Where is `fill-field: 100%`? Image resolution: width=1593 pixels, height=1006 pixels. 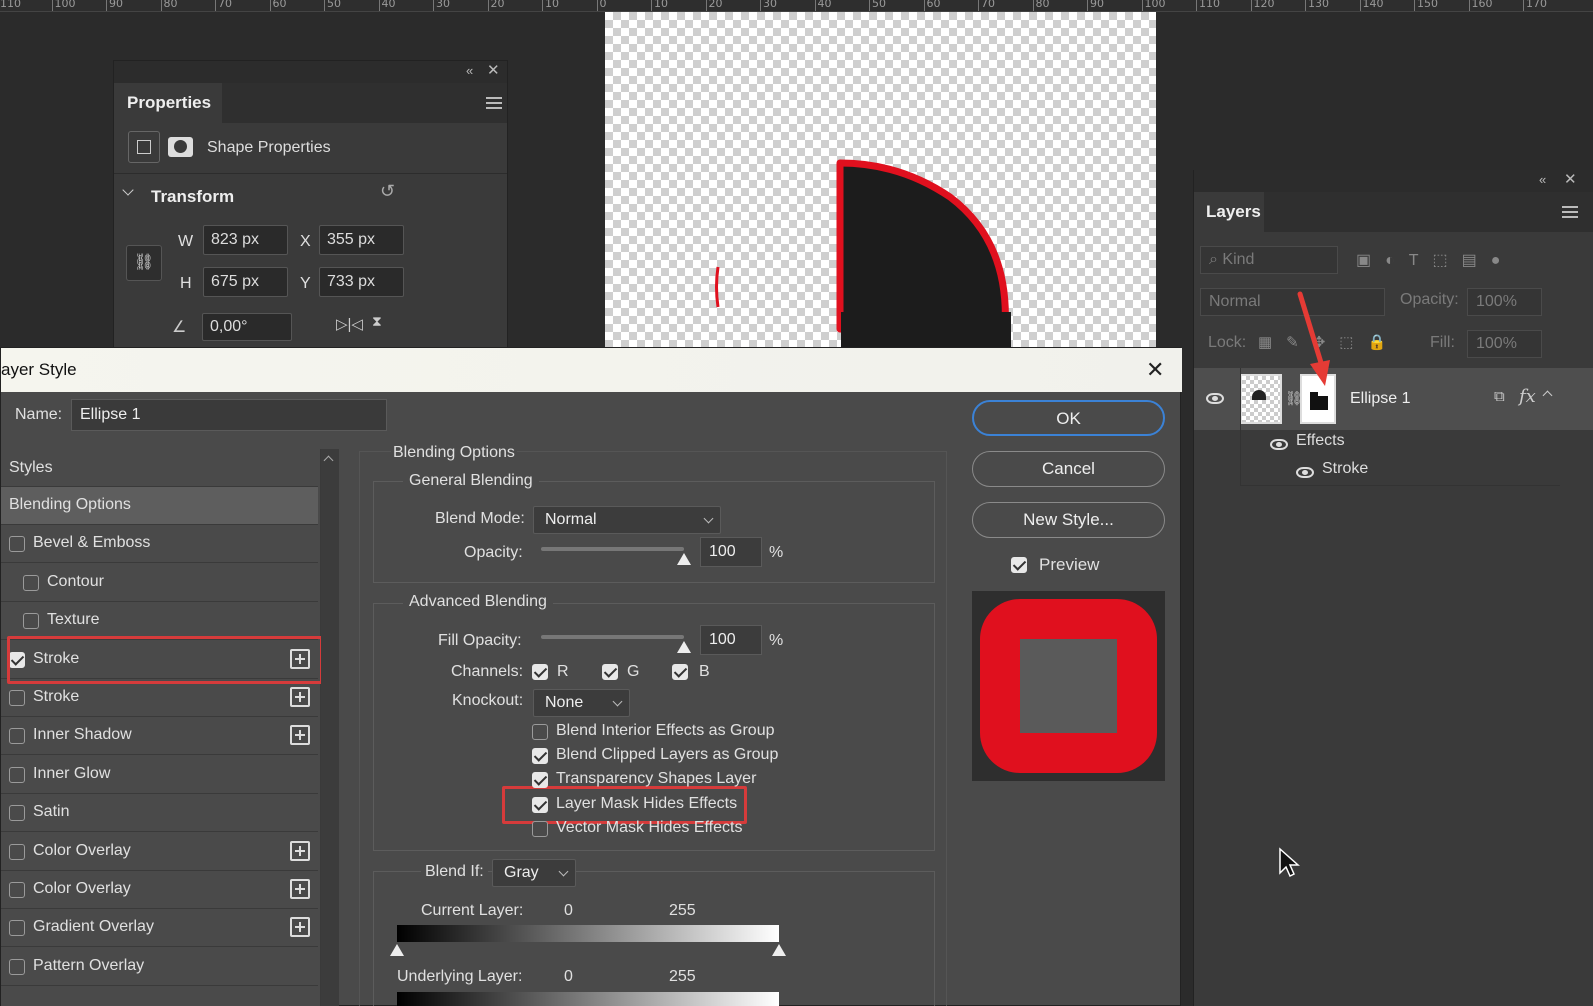
fill-field: 100% is located at coordinates (1504, 344).